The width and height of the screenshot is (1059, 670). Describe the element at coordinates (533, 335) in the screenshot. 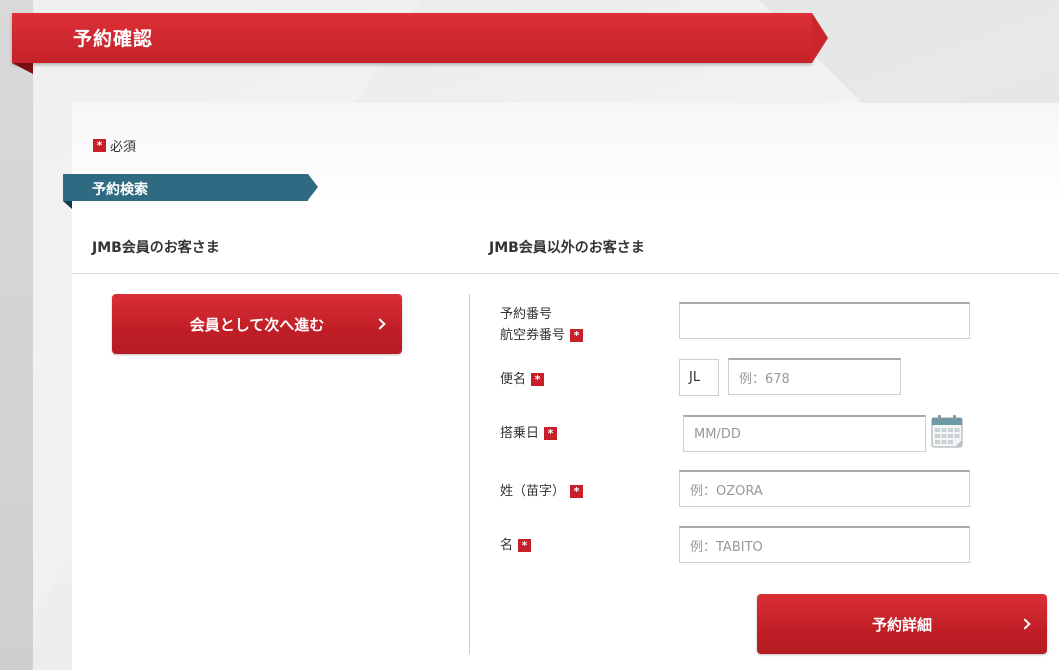

I see `ticket-number-label: 航空券番号` at that location.